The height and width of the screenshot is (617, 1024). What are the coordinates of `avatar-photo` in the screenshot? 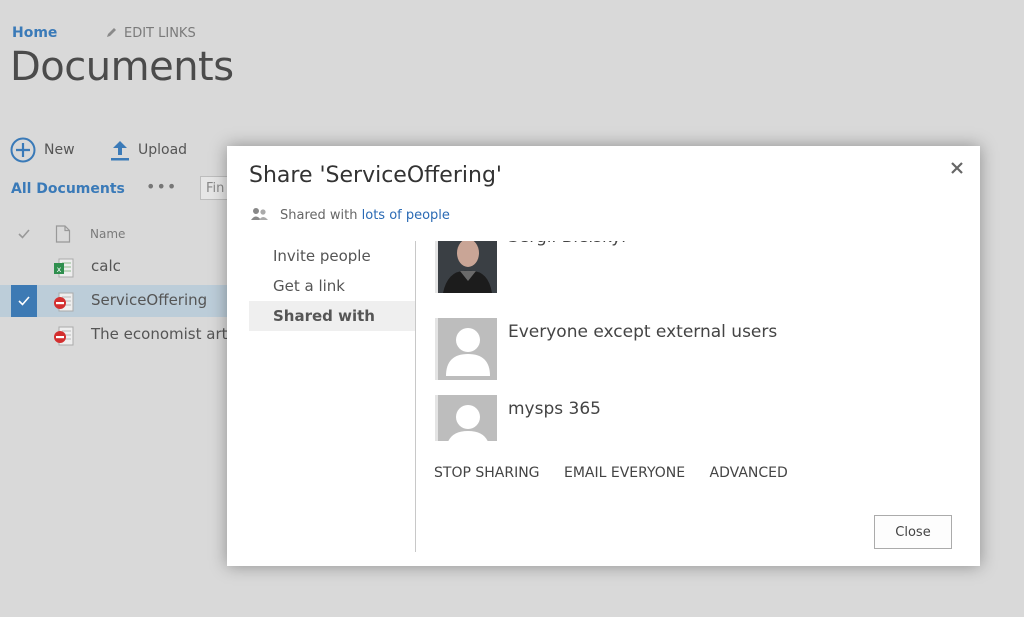 It's located at (466, 267).